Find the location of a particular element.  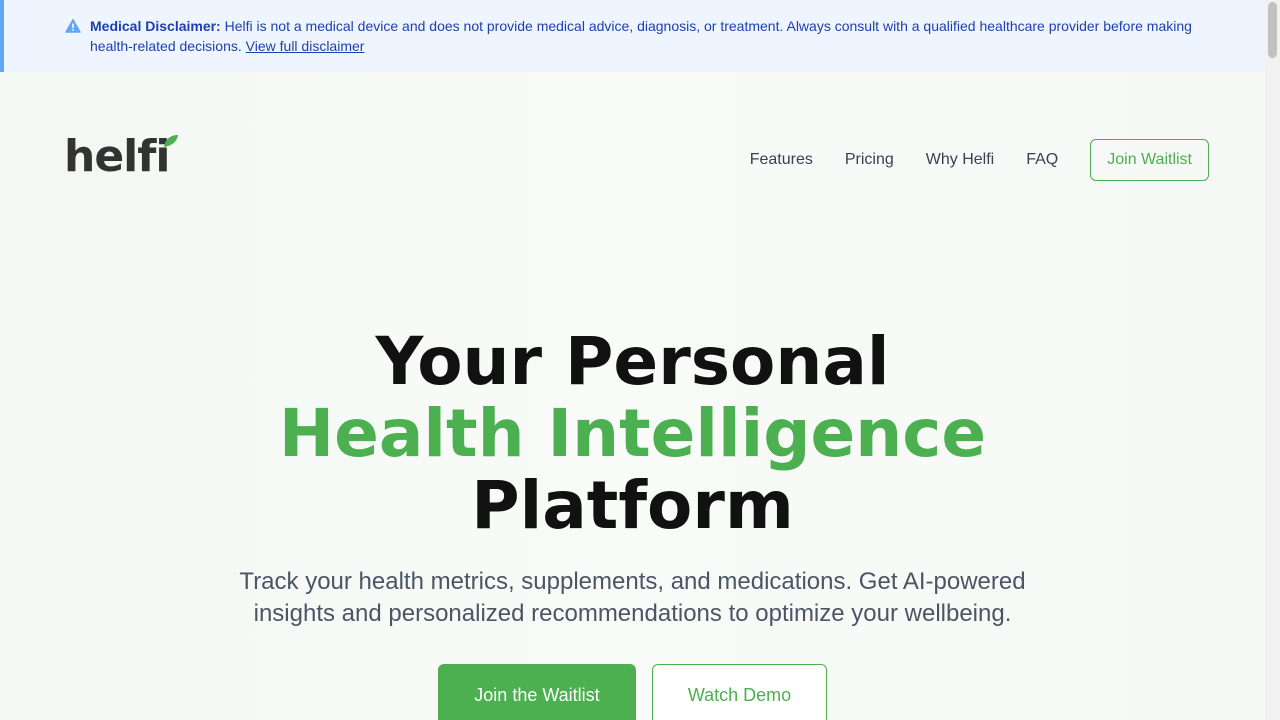

page-scrollbar is located at coordinates (1272, 360).